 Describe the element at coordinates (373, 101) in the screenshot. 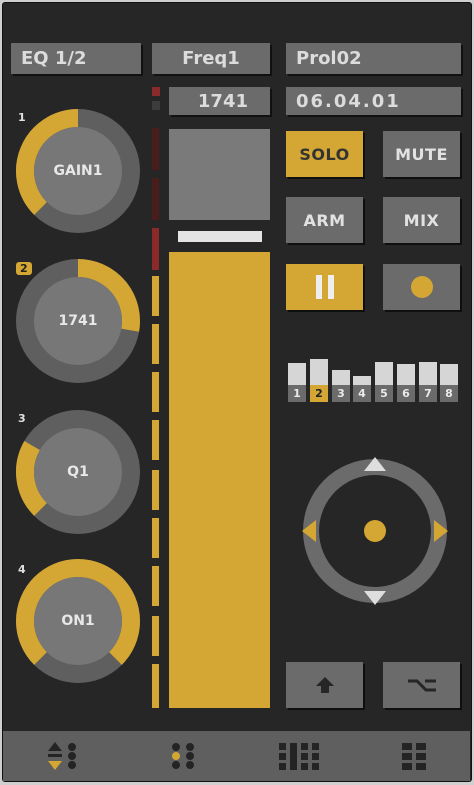

I see `date-readout: 06.04.01` at that location.